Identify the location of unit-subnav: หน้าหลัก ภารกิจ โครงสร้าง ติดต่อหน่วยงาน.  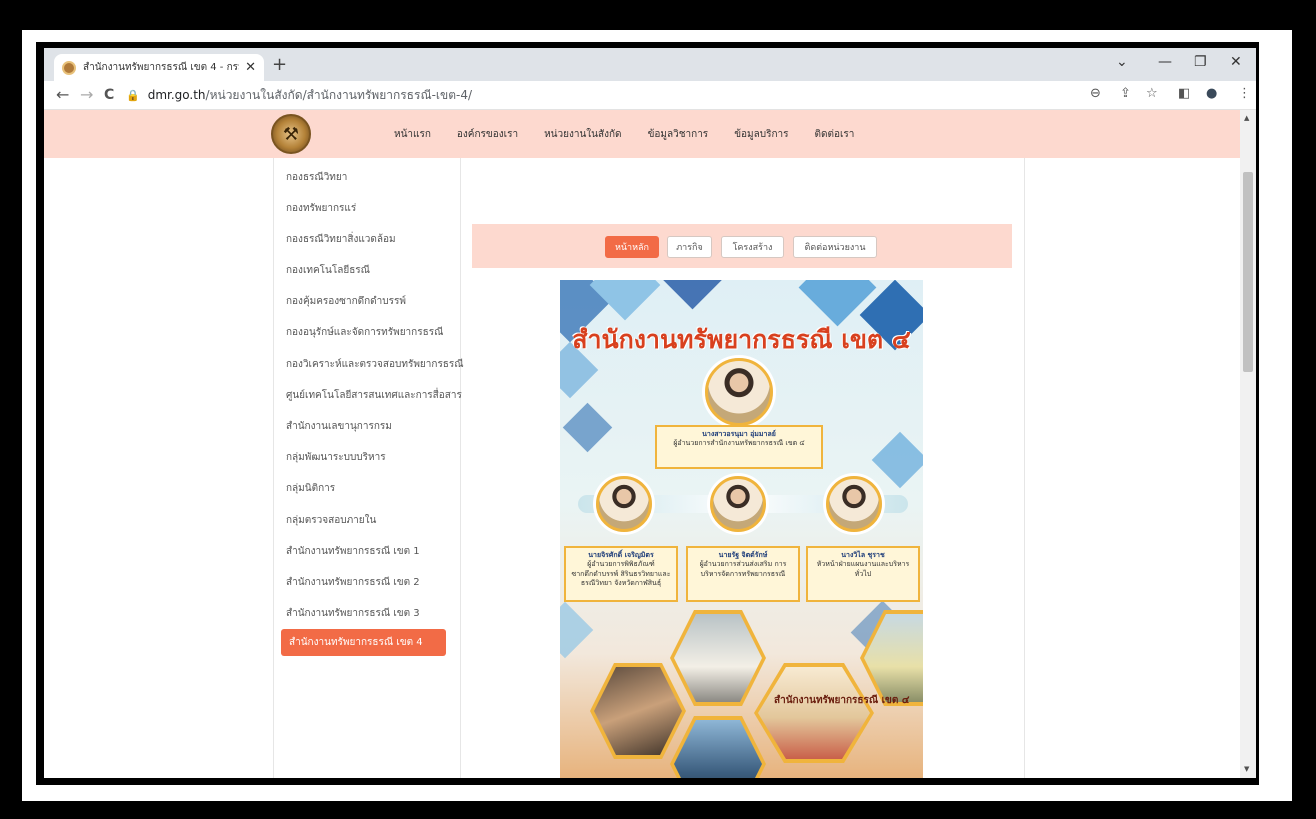
(742, 246).